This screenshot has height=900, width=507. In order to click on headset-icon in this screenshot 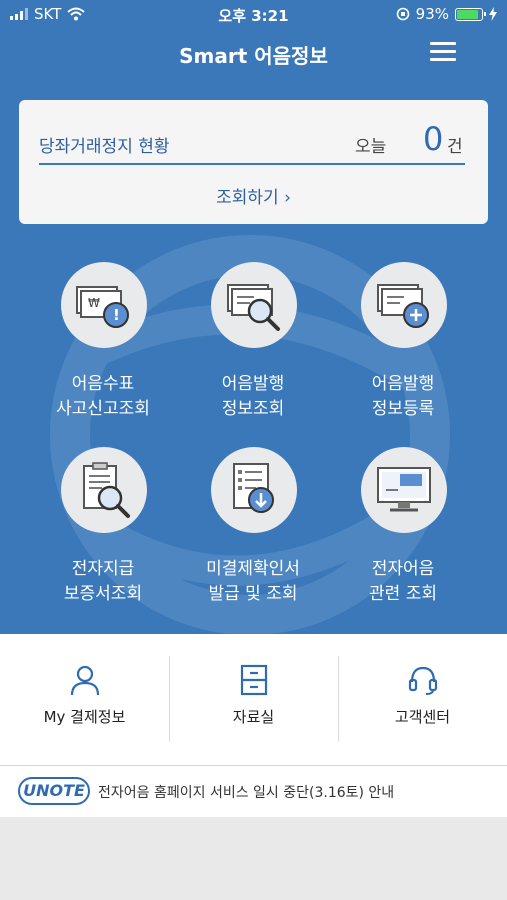, I will do `click(423, 680)`.